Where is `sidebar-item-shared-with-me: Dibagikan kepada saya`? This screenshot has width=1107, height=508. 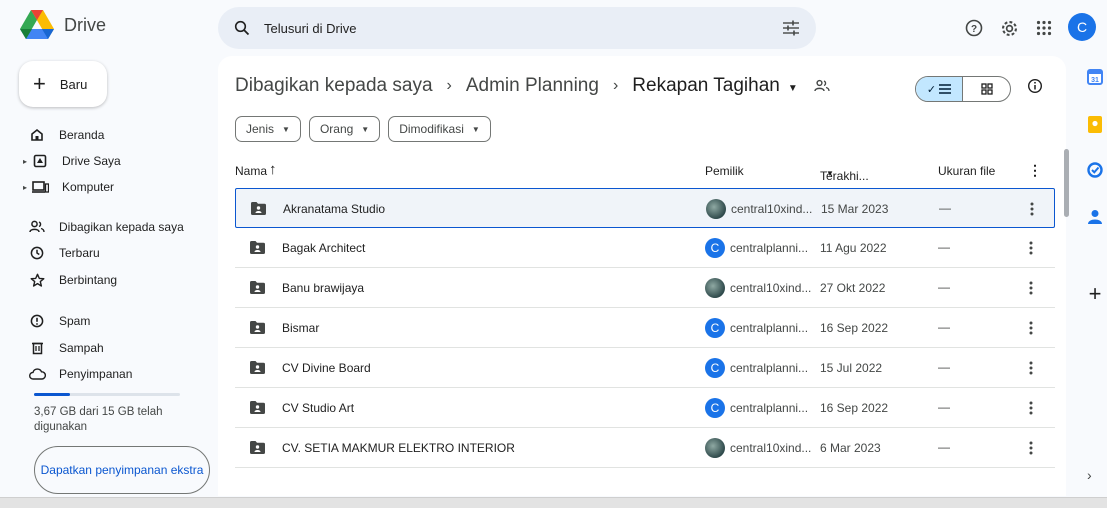
sidebar-item-shared-with-me: Dibagikan kepada saya is located at coordinates (105, 227).